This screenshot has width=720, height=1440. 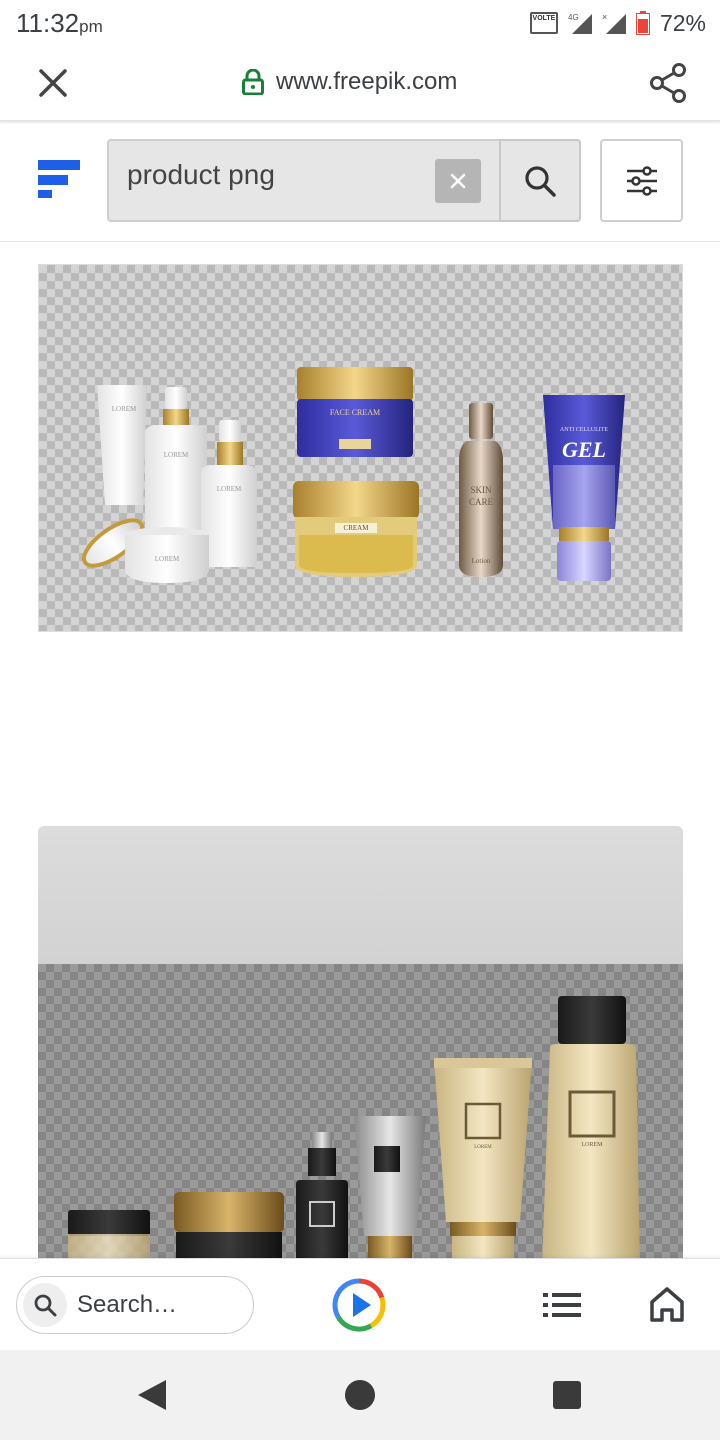 I want to click on status-icons: VOLTE 4G × 72%, so click(x=617, y=23).